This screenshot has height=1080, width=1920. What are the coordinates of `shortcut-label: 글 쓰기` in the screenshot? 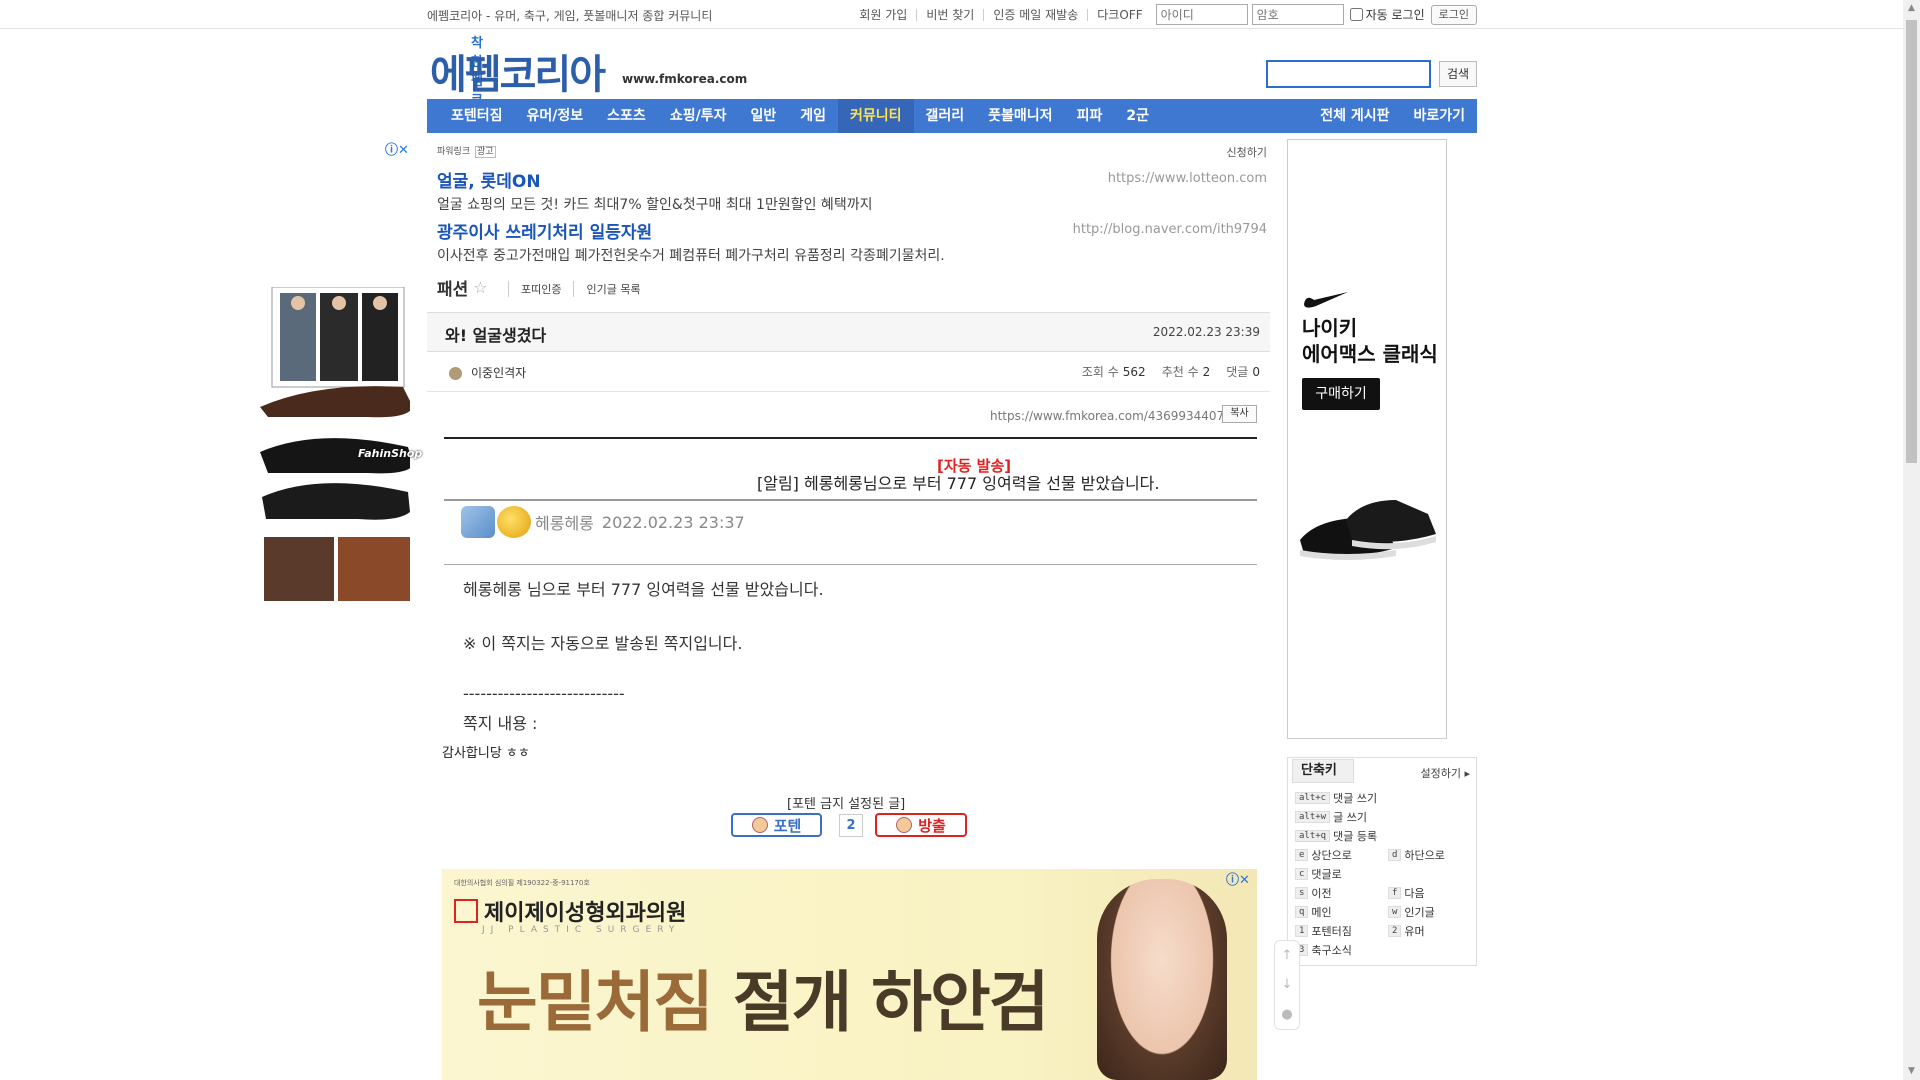 It's located at (1350, 817).